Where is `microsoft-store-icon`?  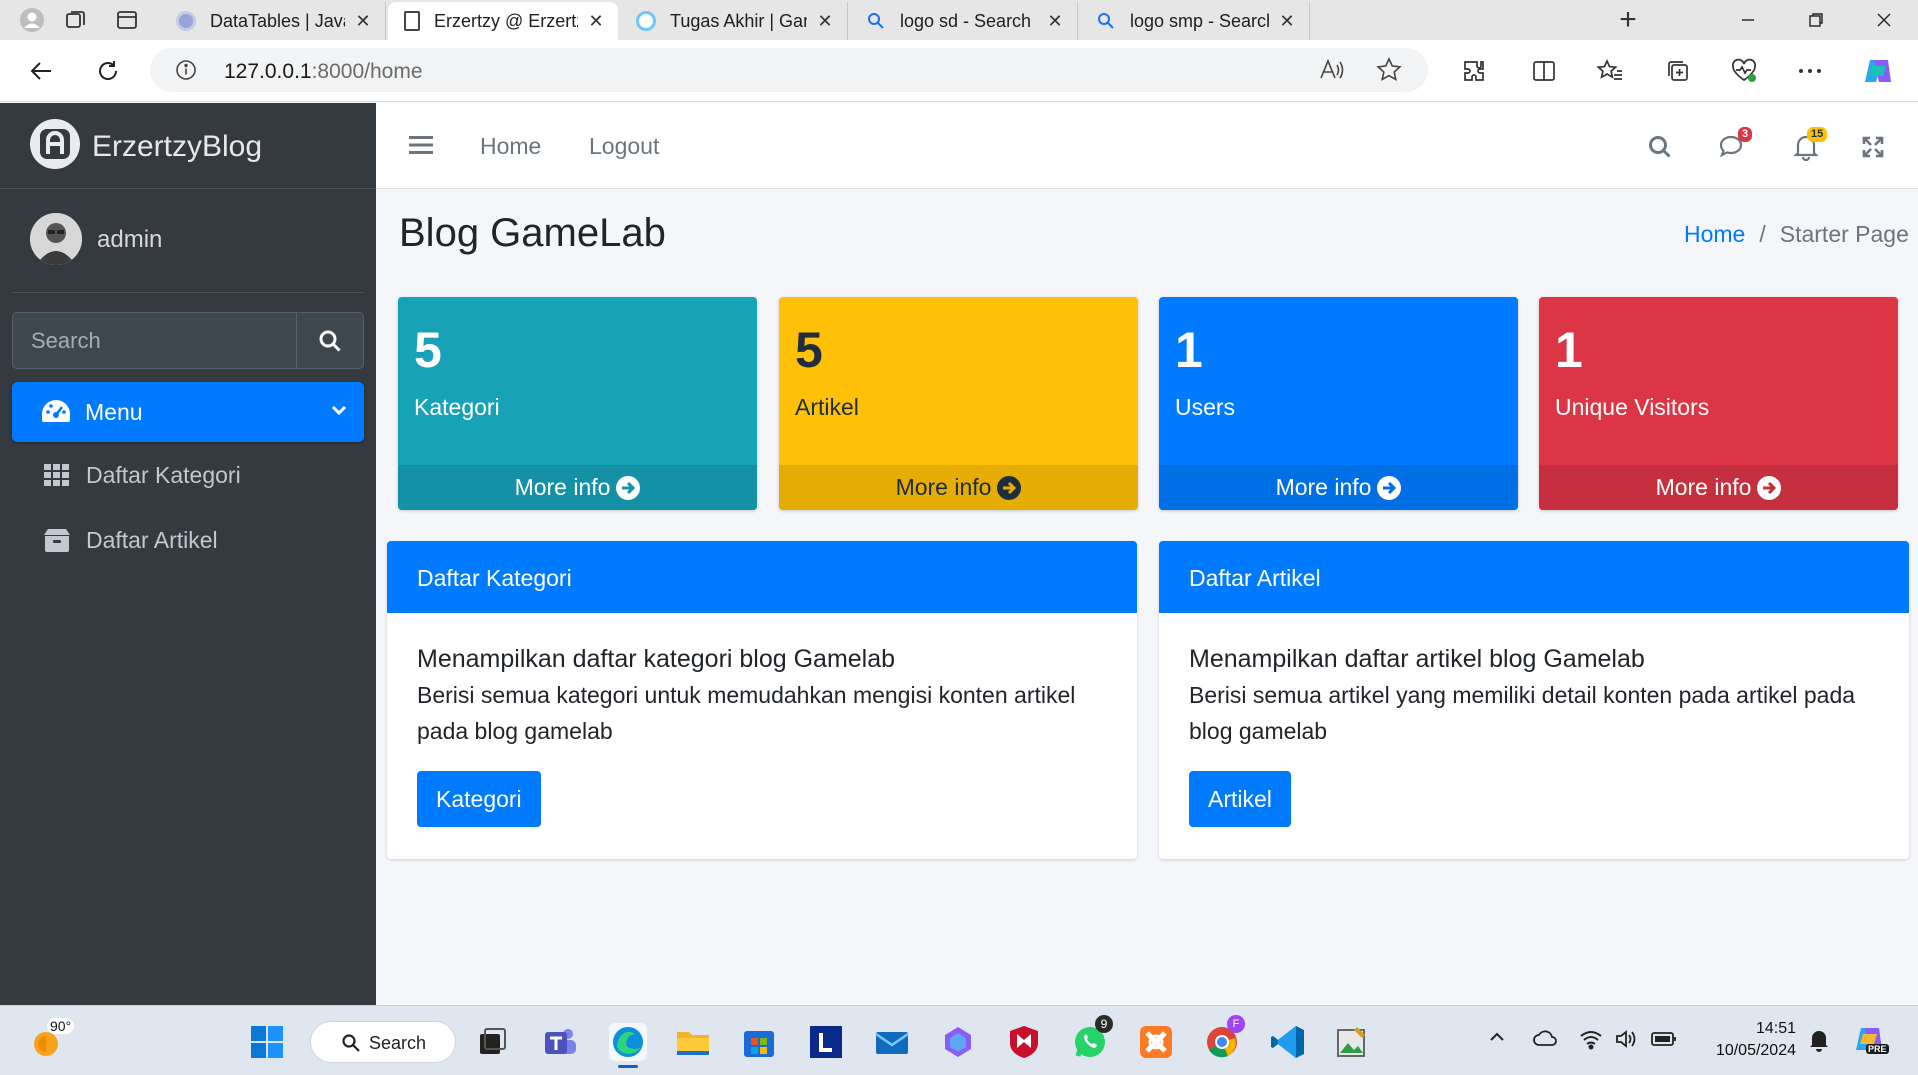
microsoft-store-icon is located at coordinates (759, 1042).